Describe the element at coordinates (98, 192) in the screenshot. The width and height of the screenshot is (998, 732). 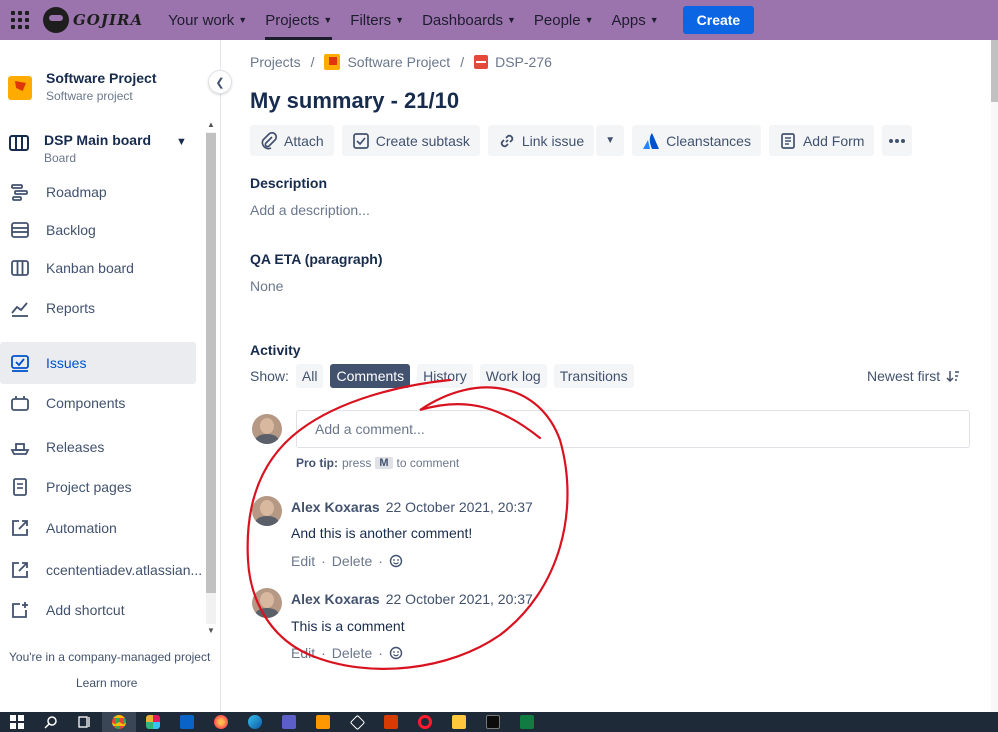
I see `sidebar-item-roadmap: Roadmap` at that location.